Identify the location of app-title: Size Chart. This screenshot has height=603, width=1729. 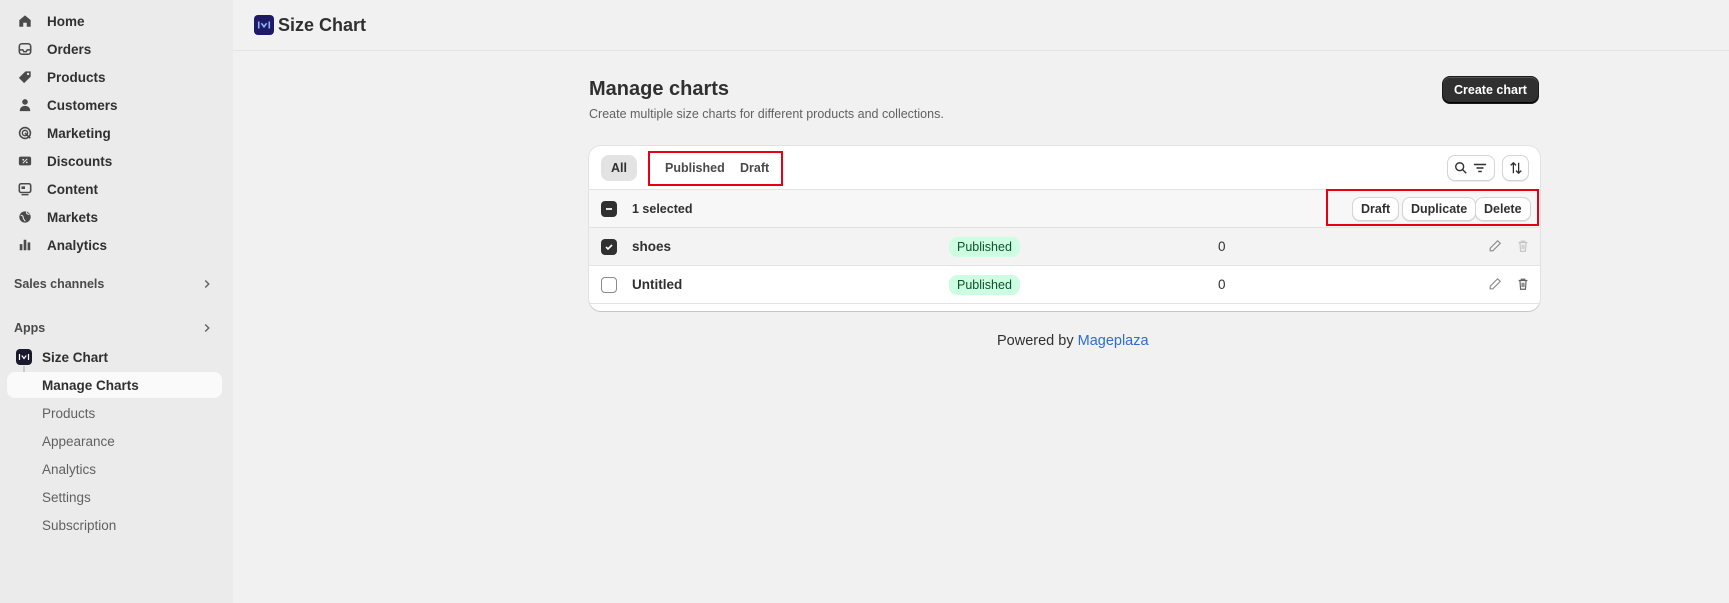
(322, 24).